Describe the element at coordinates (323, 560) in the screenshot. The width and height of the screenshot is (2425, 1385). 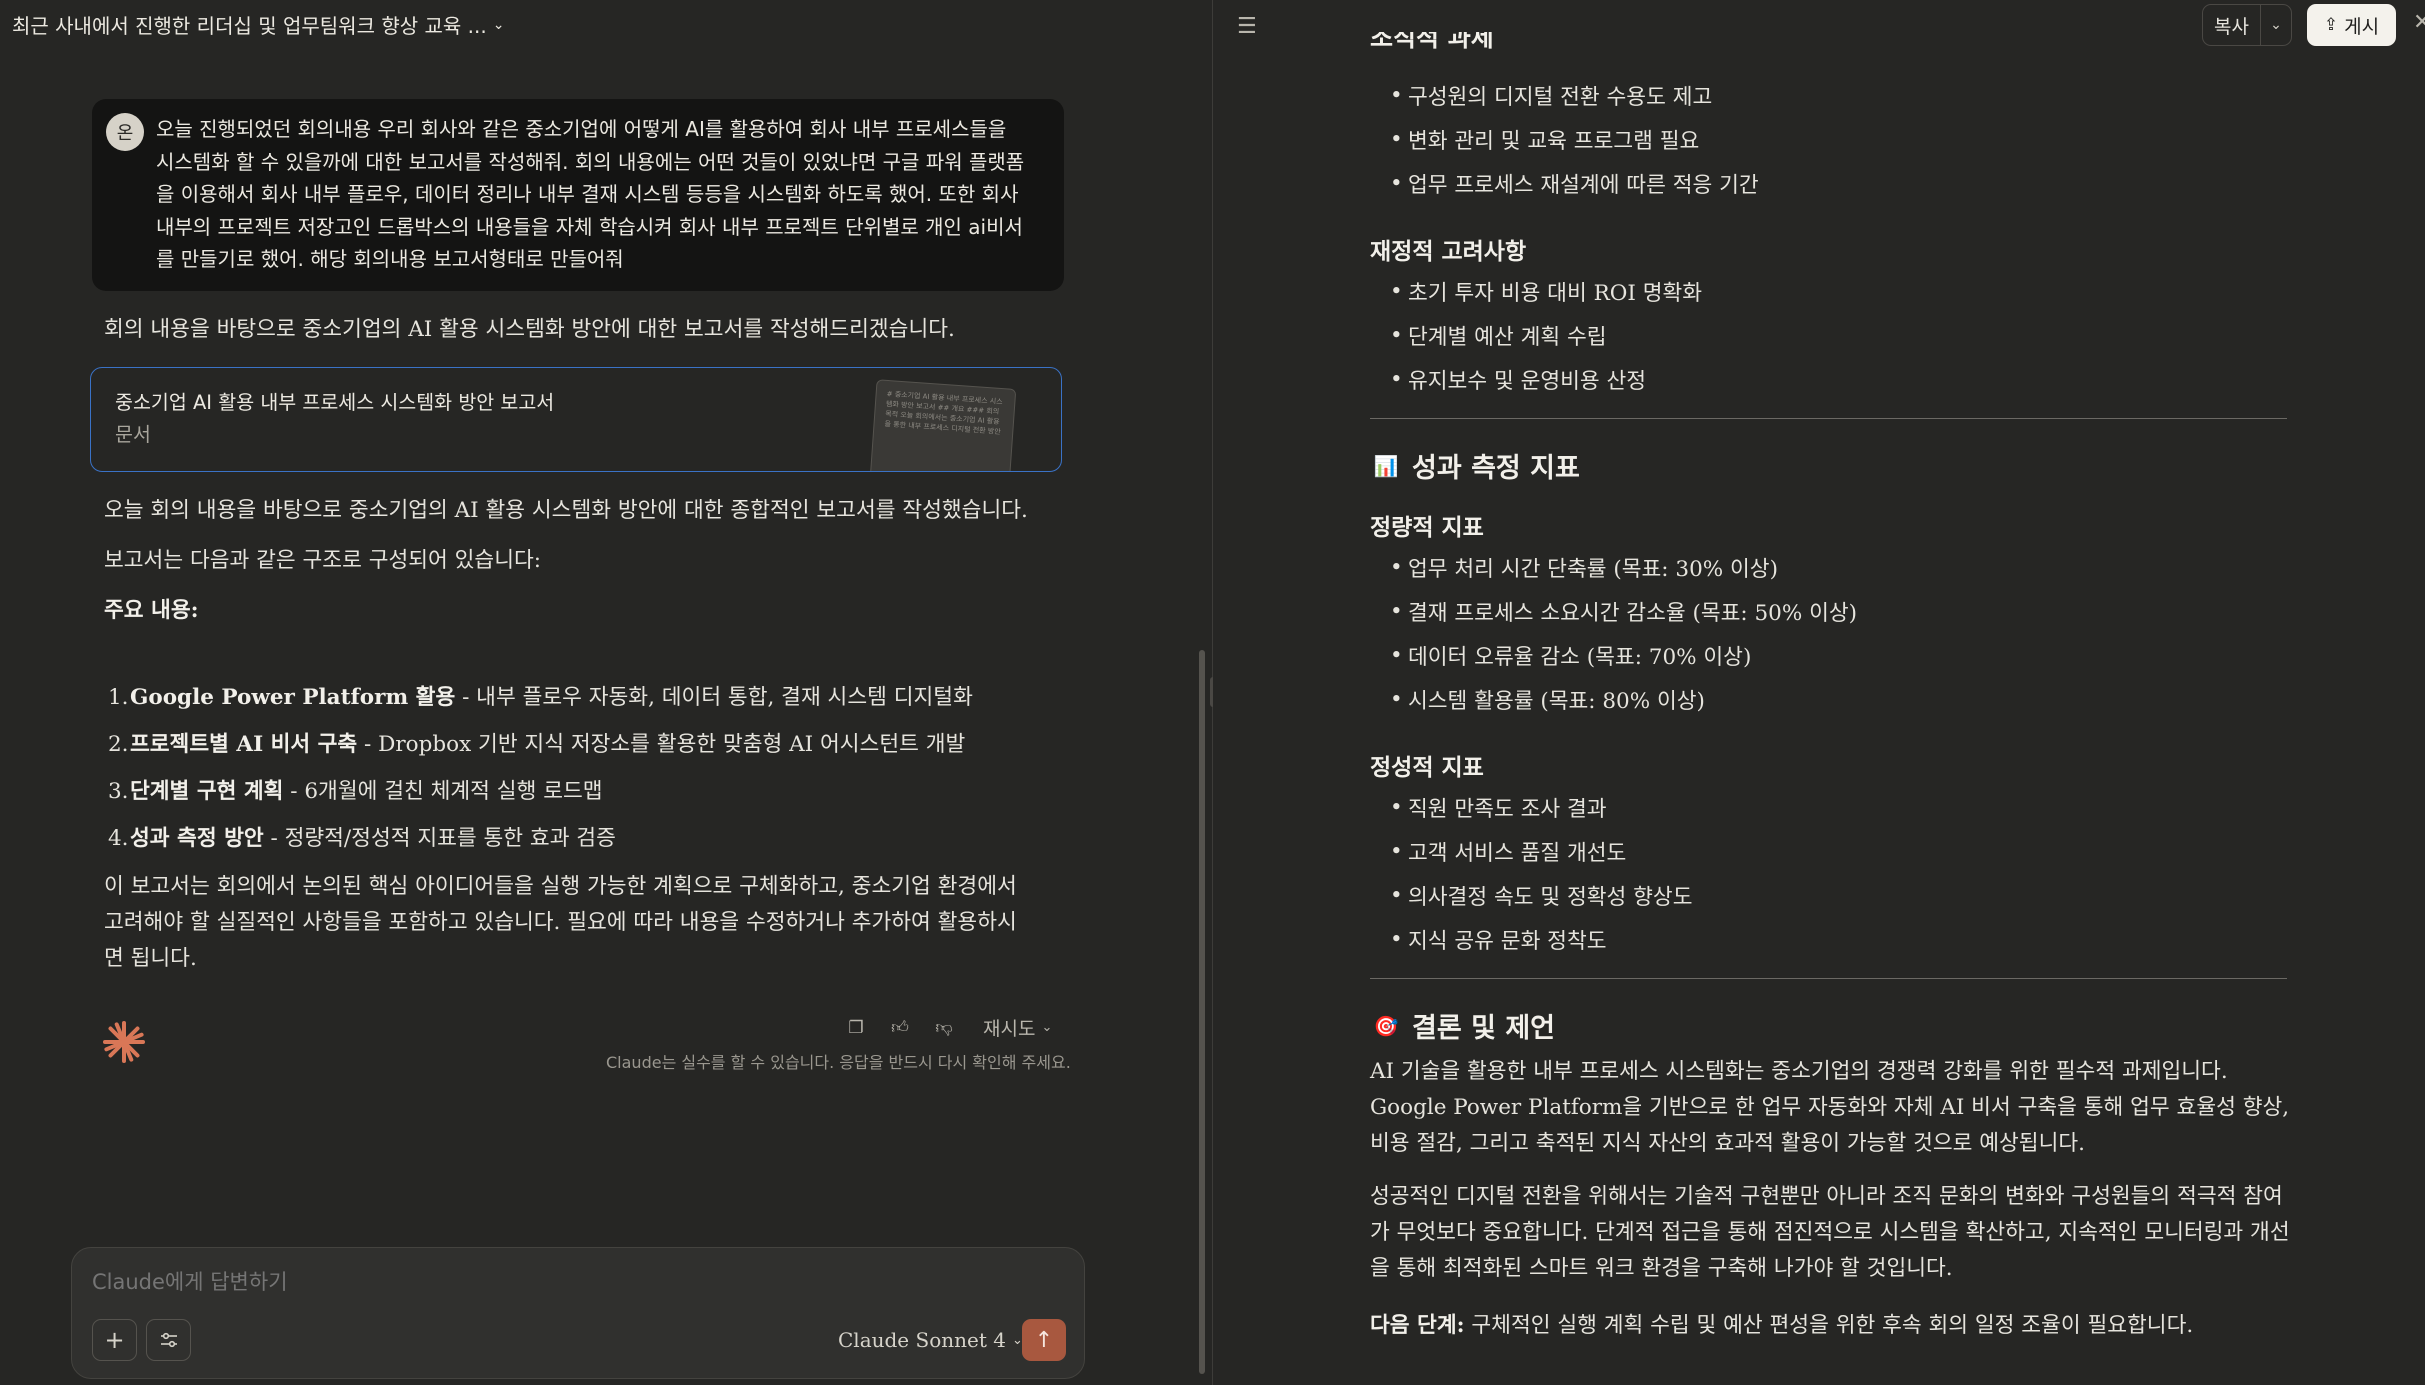
I see `summary-paragraph: 보고서는 다음과 같은 구조로 구성되어 있습니다:` at that location.